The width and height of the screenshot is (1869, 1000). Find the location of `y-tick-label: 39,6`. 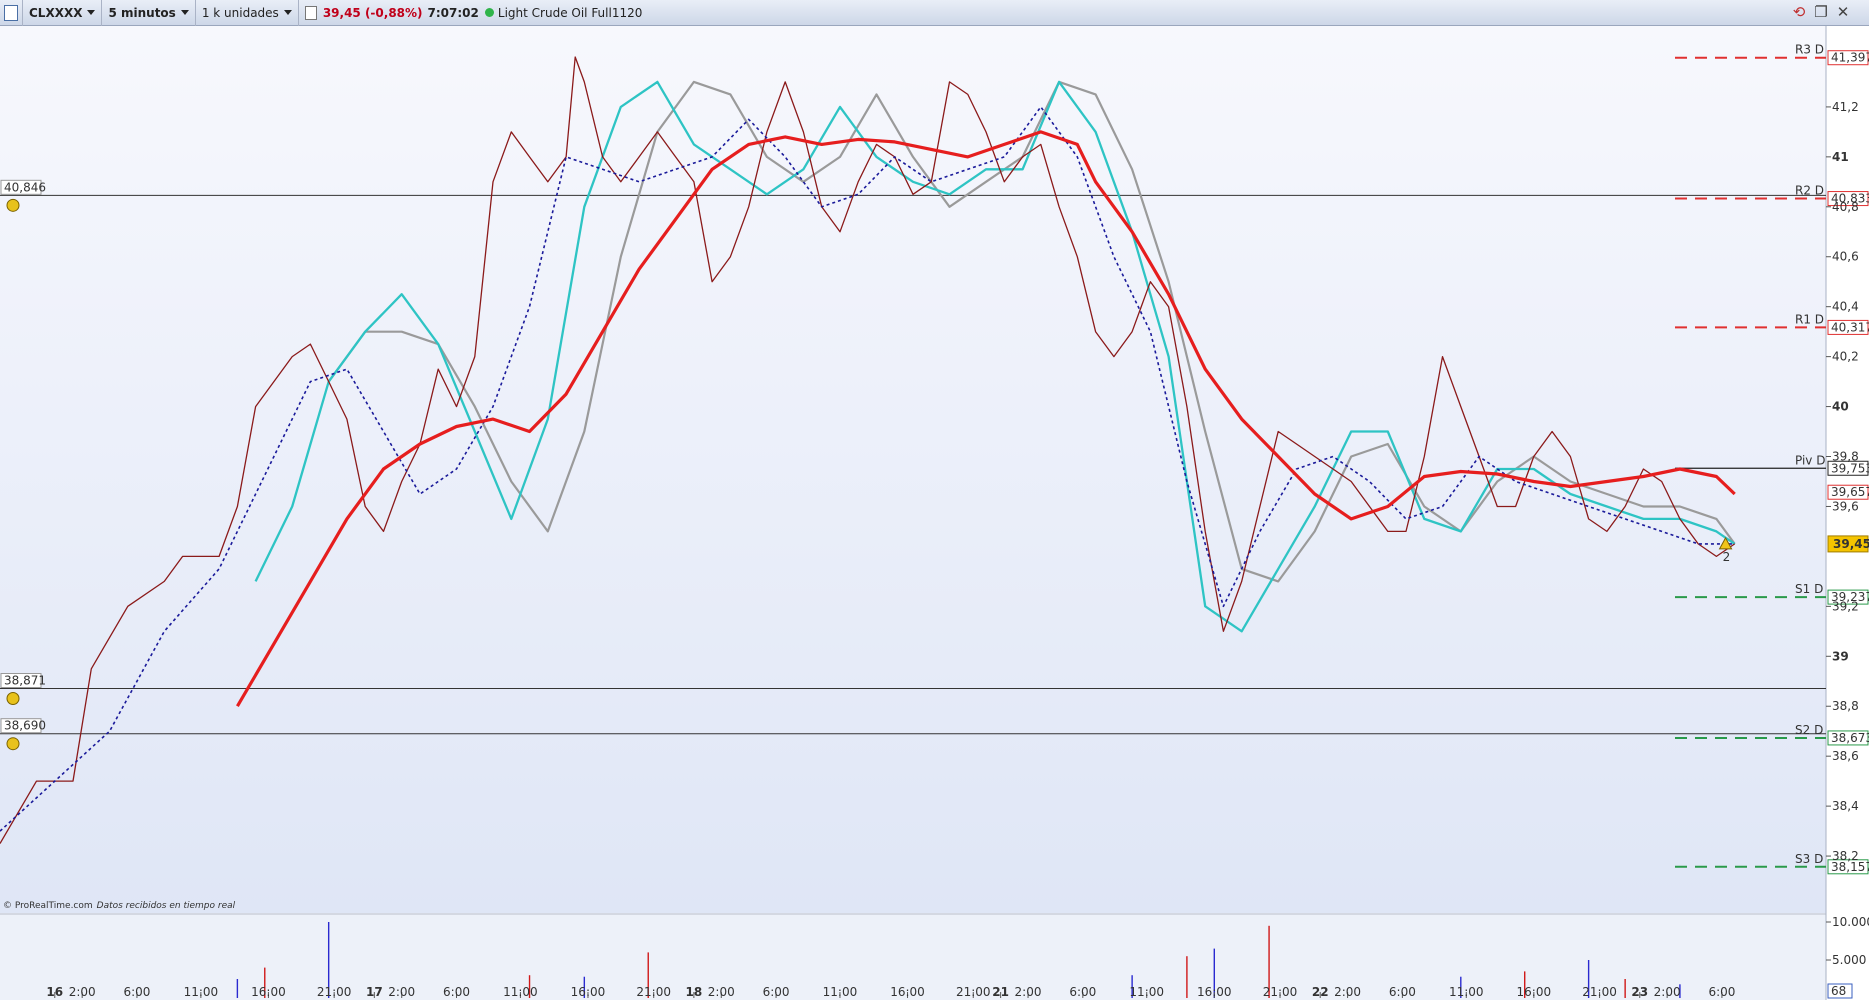

y-tick-label: 39,6 is located at coordinates (1845, 506).